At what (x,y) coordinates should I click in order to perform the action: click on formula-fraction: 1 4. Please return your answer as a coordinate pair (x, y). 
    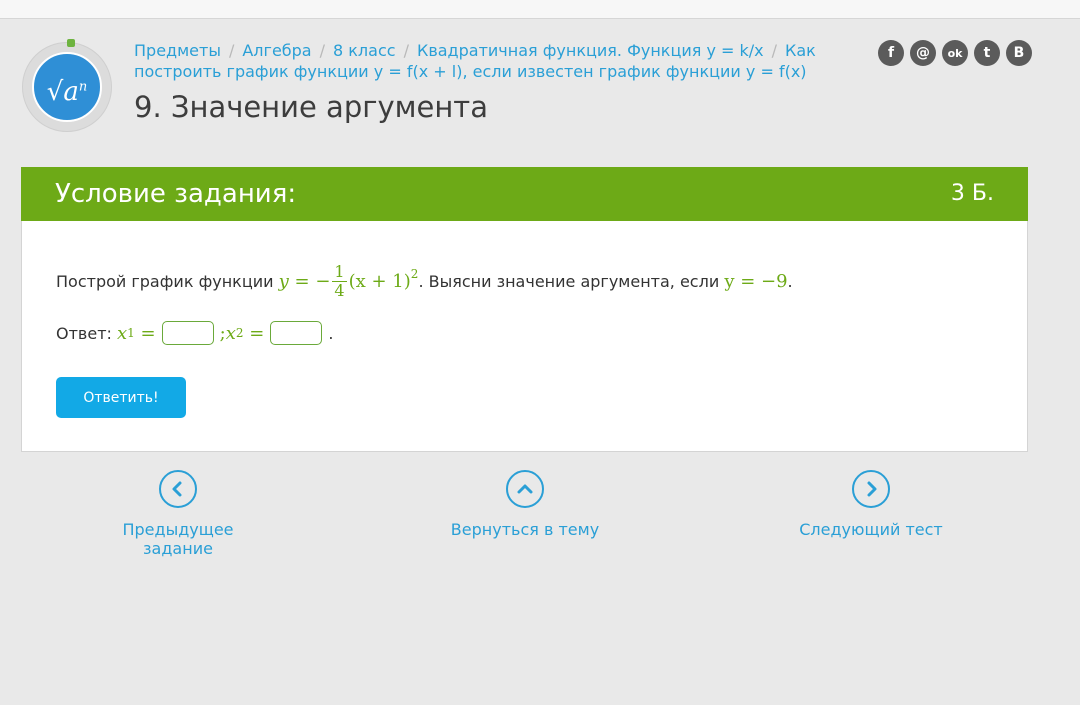
    Looking at the image, I should click on (339, 281).